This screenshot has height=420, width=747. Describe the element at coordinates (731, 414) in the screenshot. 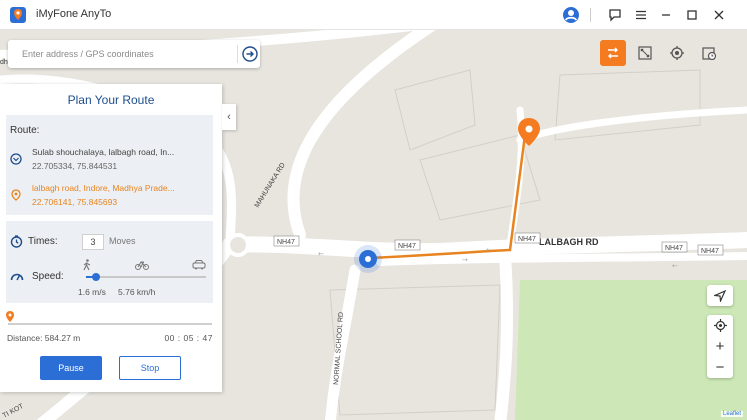

I see `map-attribution: Leaflet` at that location.